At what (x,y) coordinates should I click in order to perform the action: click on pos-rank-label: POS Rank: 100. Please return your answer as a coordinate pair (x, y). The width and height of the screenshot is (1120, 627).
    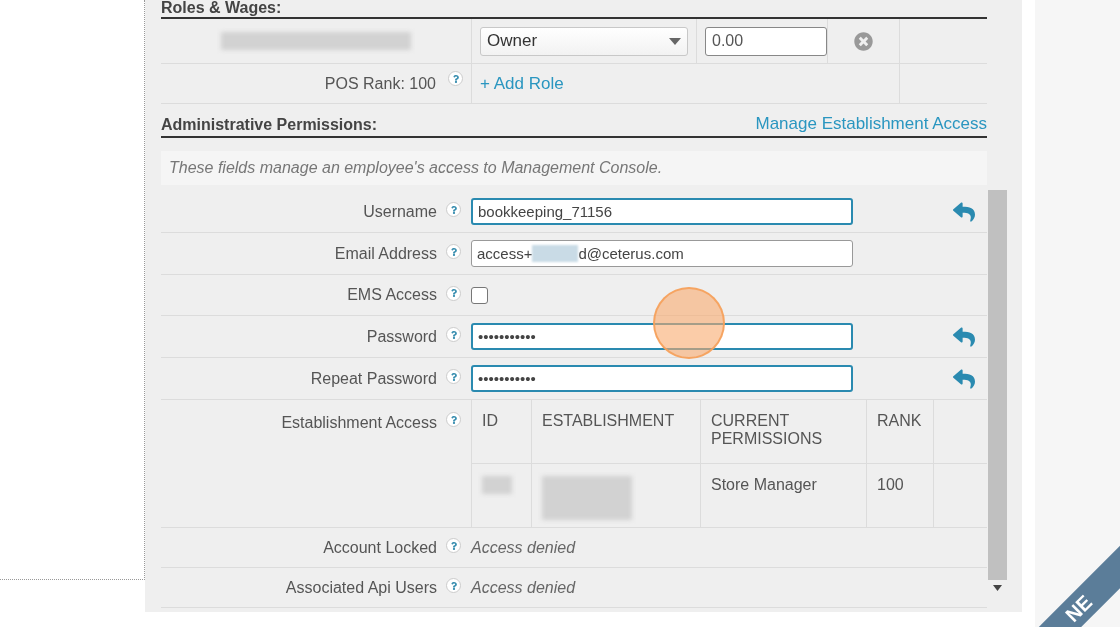
    Looking at the image, I should click on (380, 83).